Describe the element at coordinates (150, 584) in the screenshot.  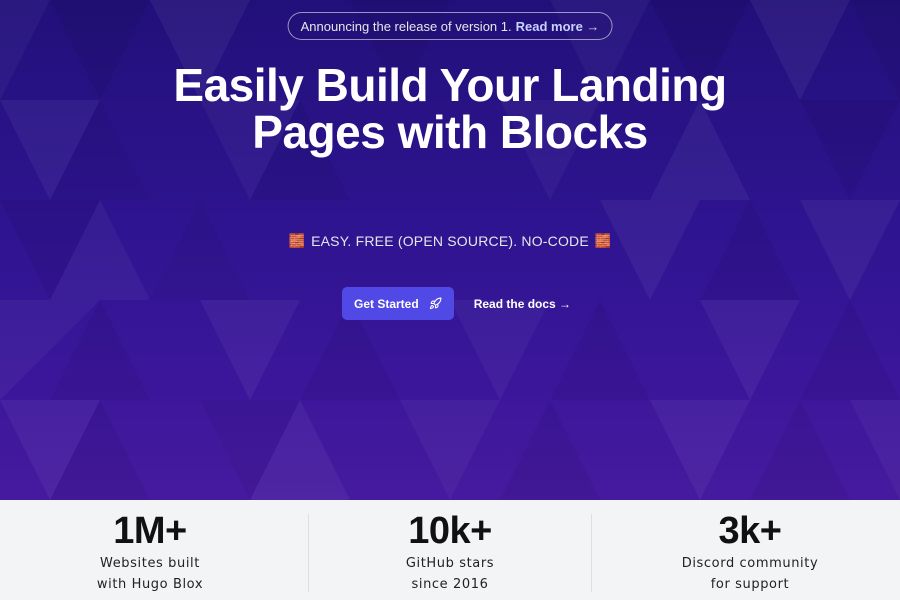
I see `stat-label-line2: with Hugo Blox` at that location.